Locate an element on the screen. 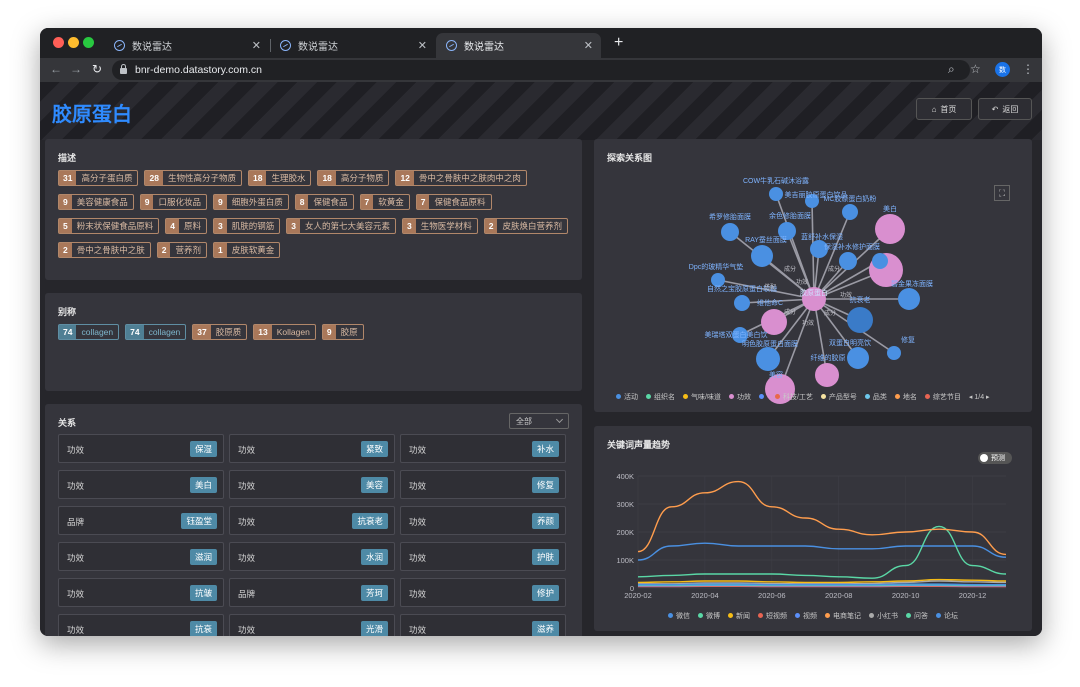 The height and width of the screenshot is (687, 1080). tag-chip: 13 Kollagen is located at coordinates (284, 332).